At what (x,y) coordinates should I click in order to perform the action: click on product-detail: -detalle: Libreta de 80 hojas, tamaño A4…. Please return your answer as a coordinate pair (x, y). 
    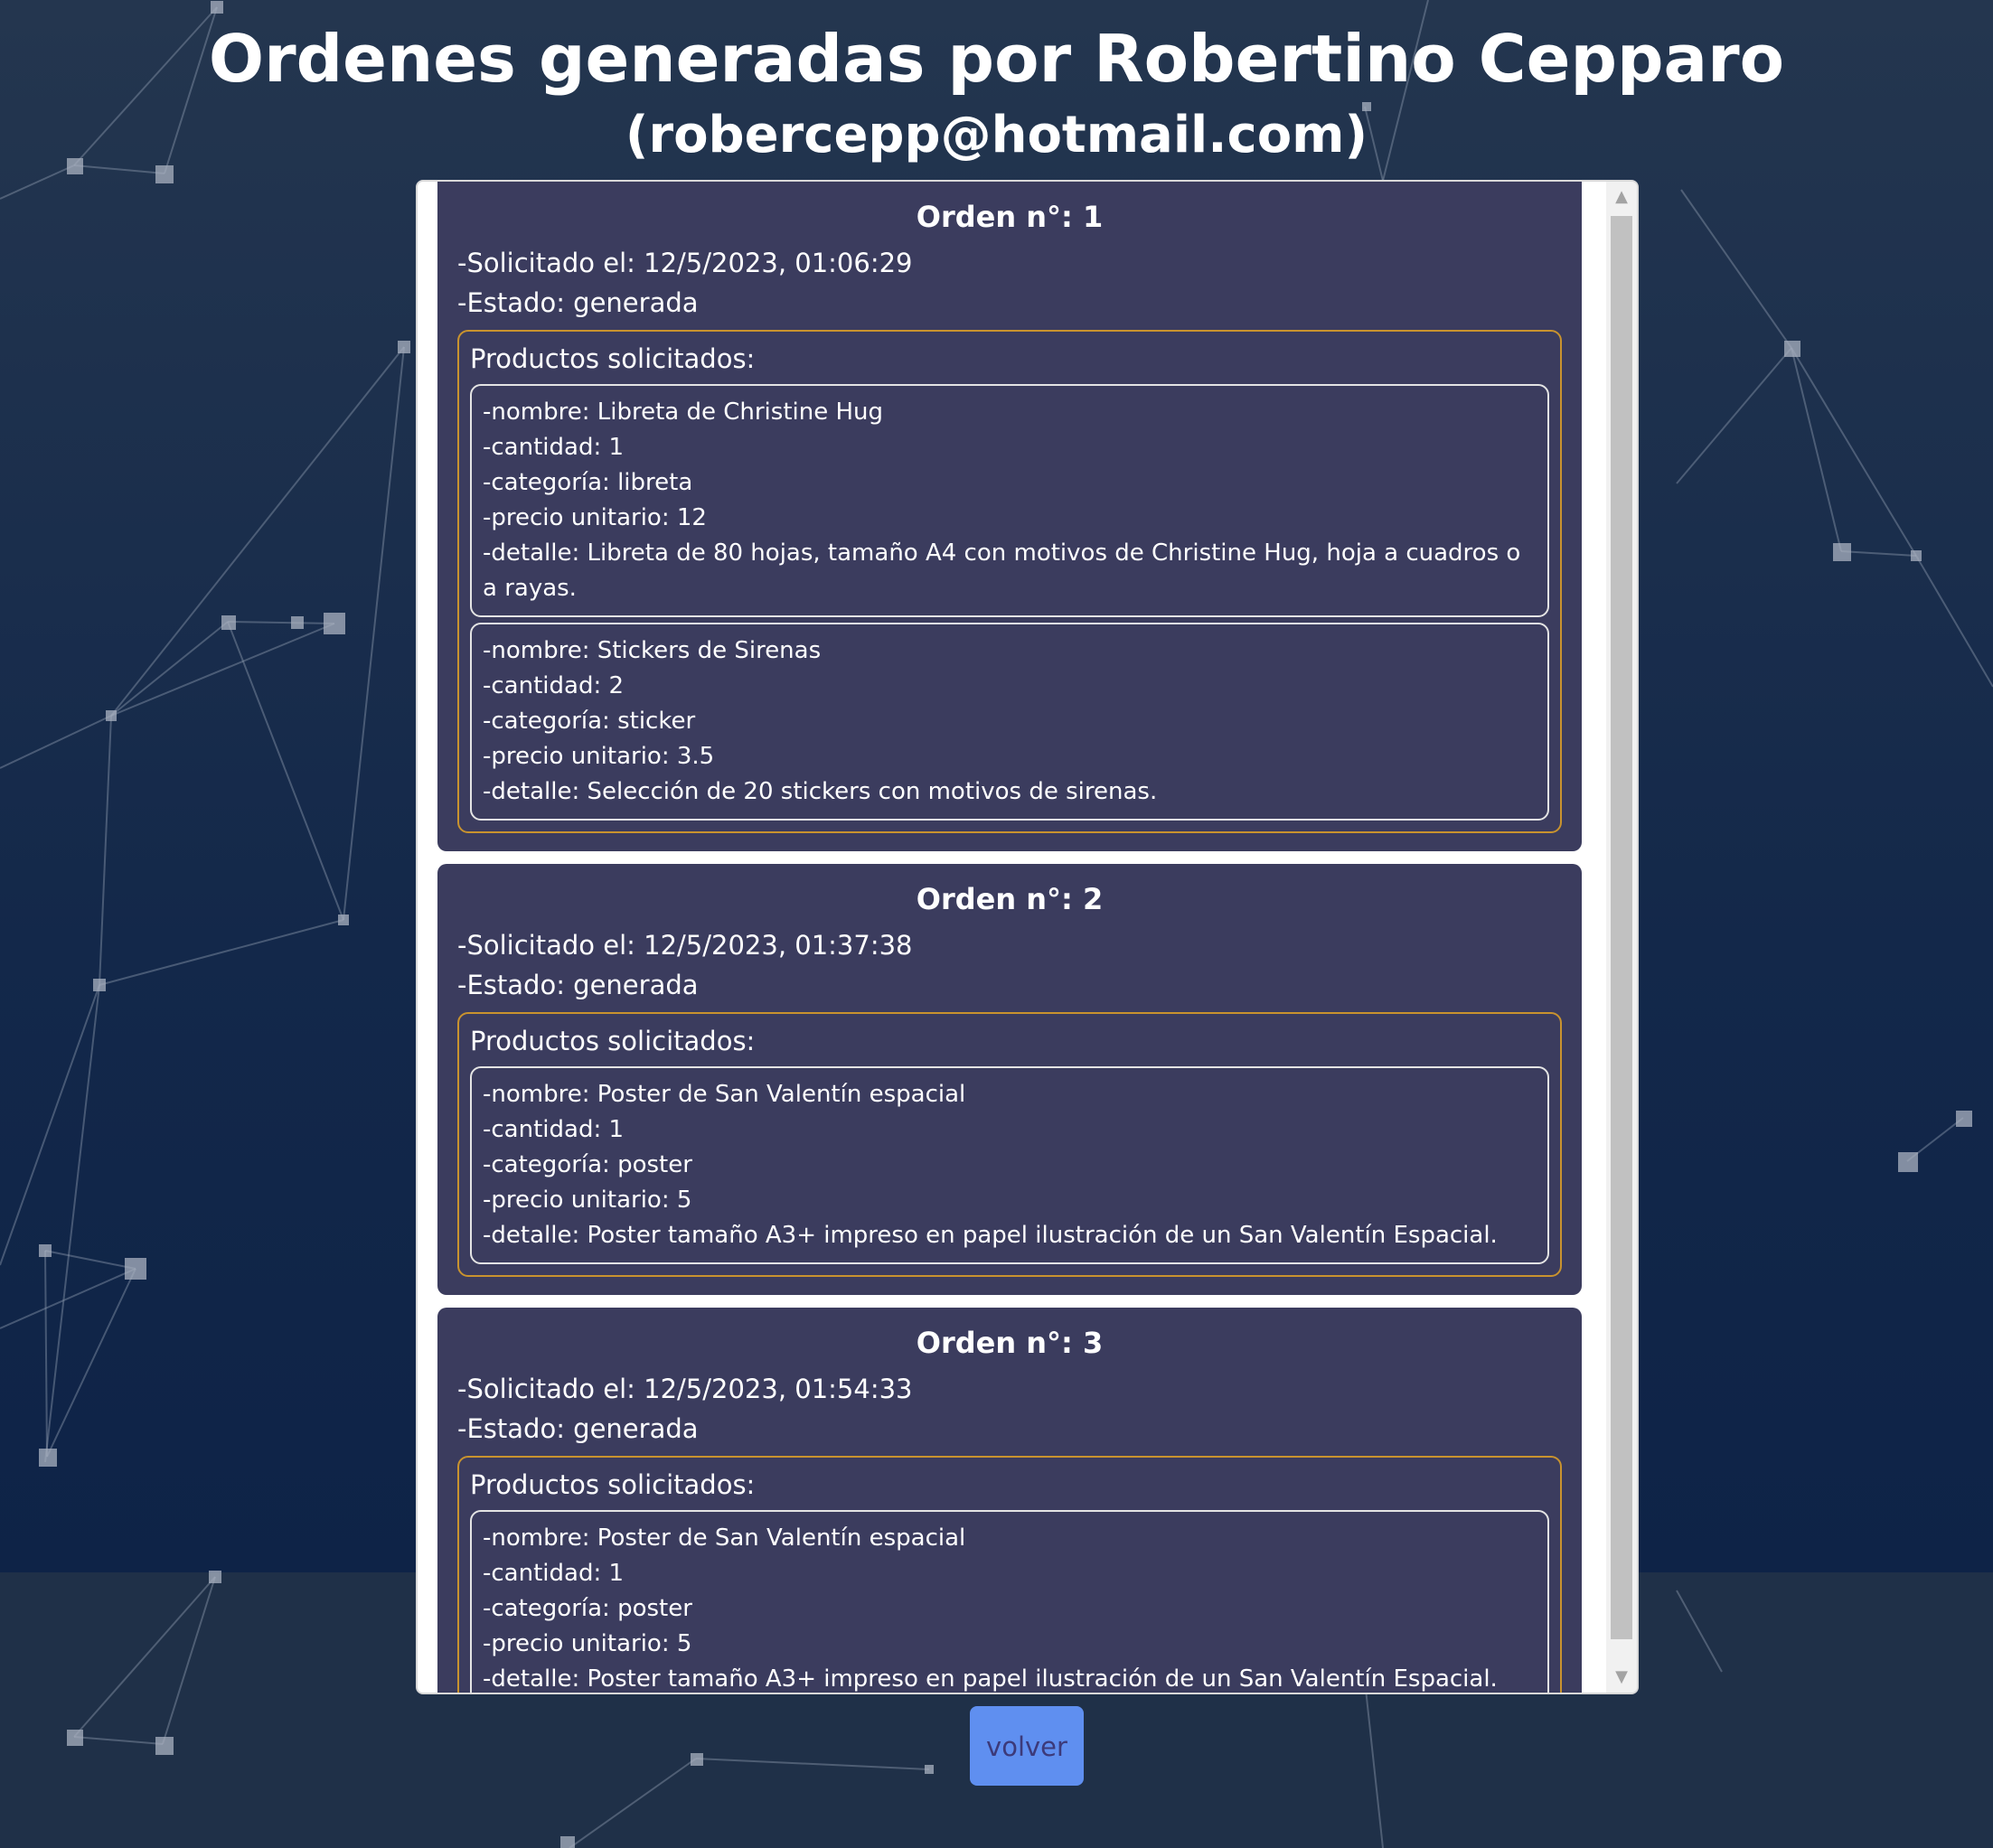
    Looking at the image, I should click on (1002, 570).